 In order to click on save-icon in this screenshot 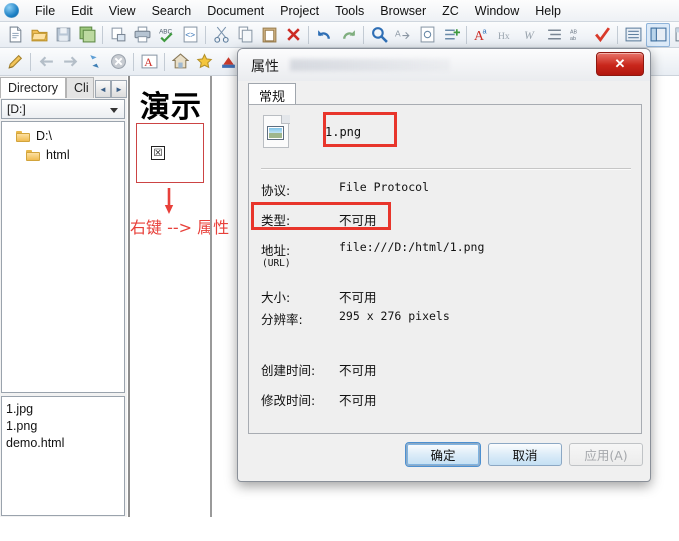, I will do `click(63, 35)`.